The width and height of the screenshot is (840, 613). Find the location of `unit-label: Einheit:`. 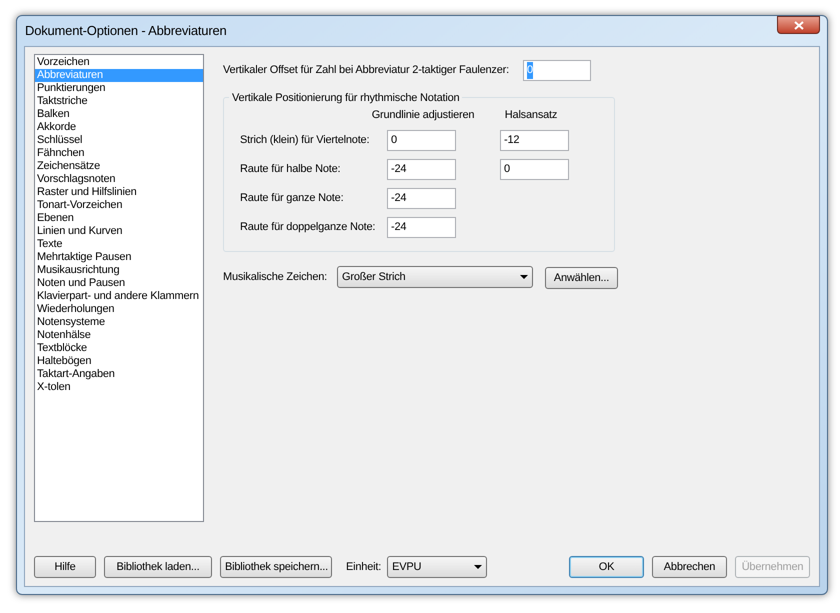

unit-label: Einheit: is located at coordinates (364, 567).